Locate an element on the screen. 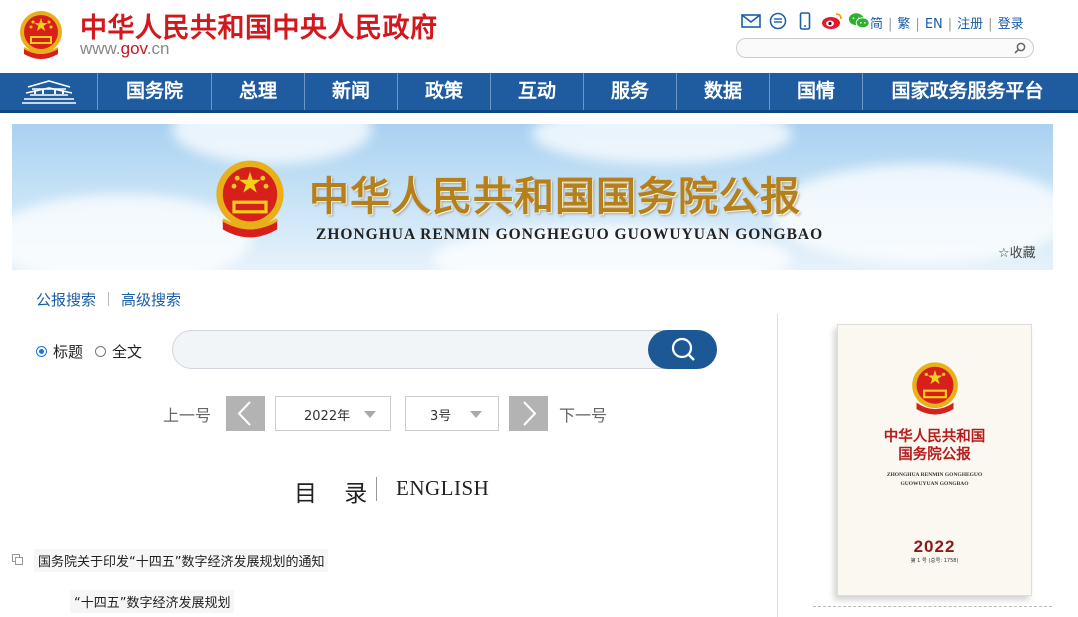 The image size is (1078, 617). radio-title is located at coordinates (41, 351).